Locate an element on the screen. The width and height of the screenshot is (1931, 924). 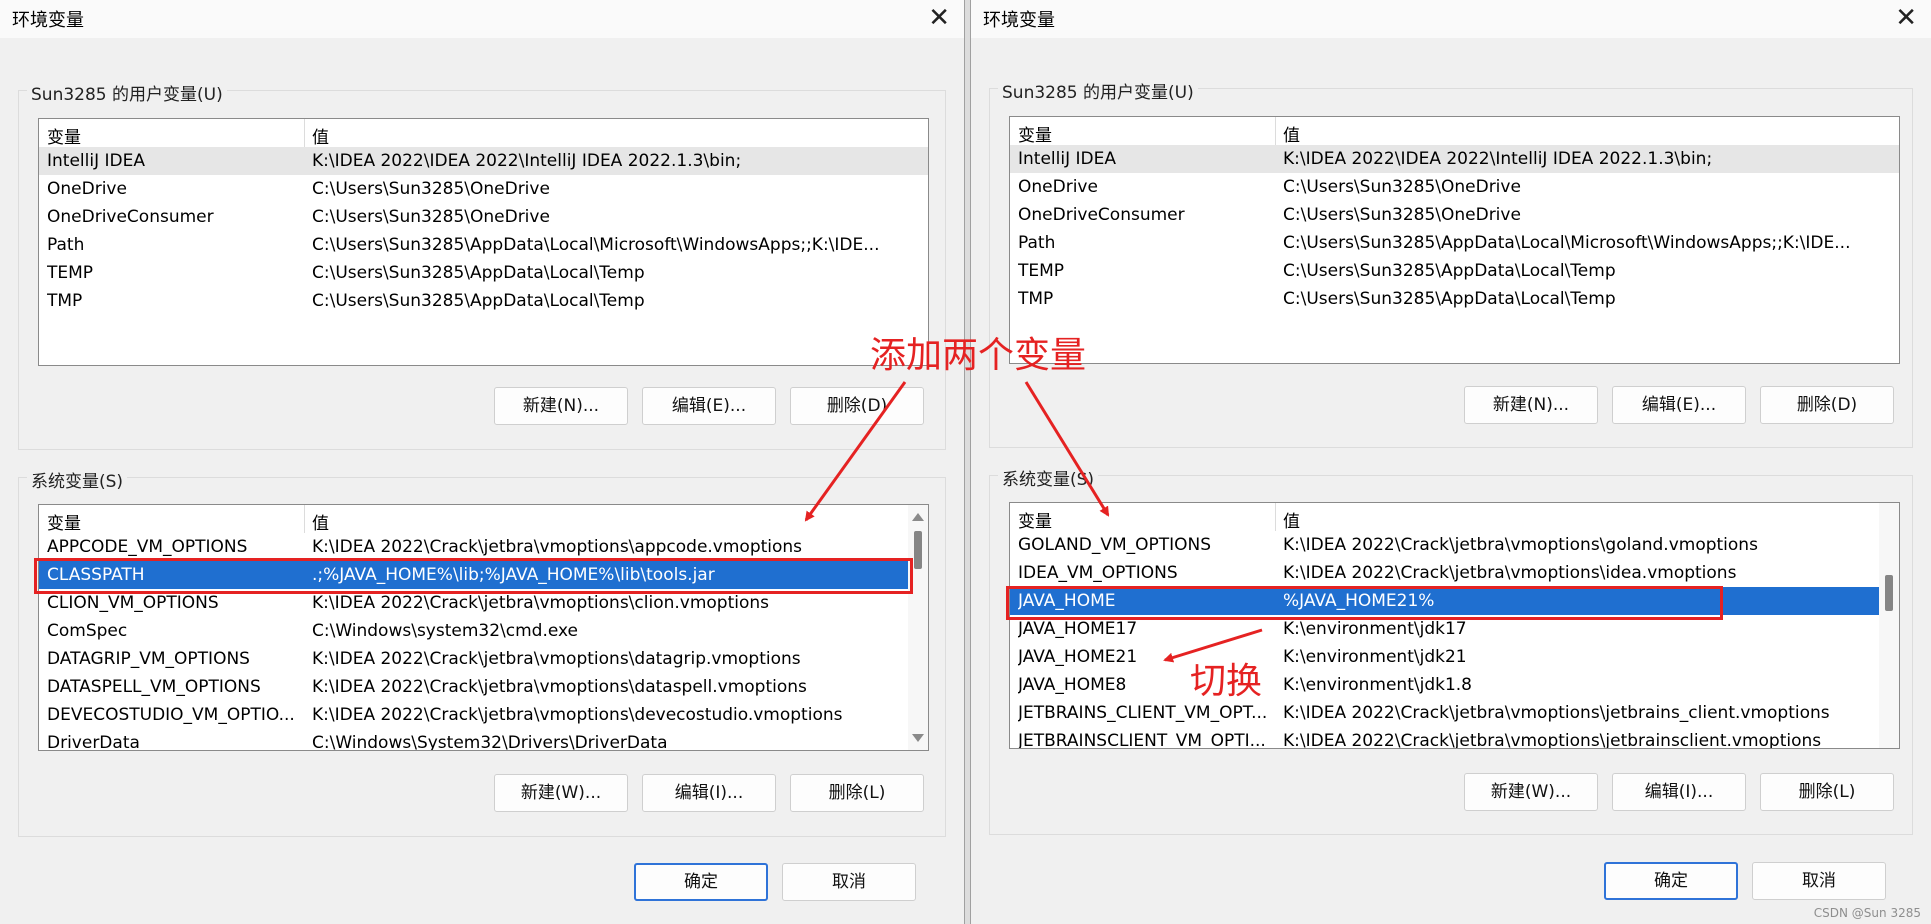
note-switch: 切换 is located at coordinates (1226, 681).